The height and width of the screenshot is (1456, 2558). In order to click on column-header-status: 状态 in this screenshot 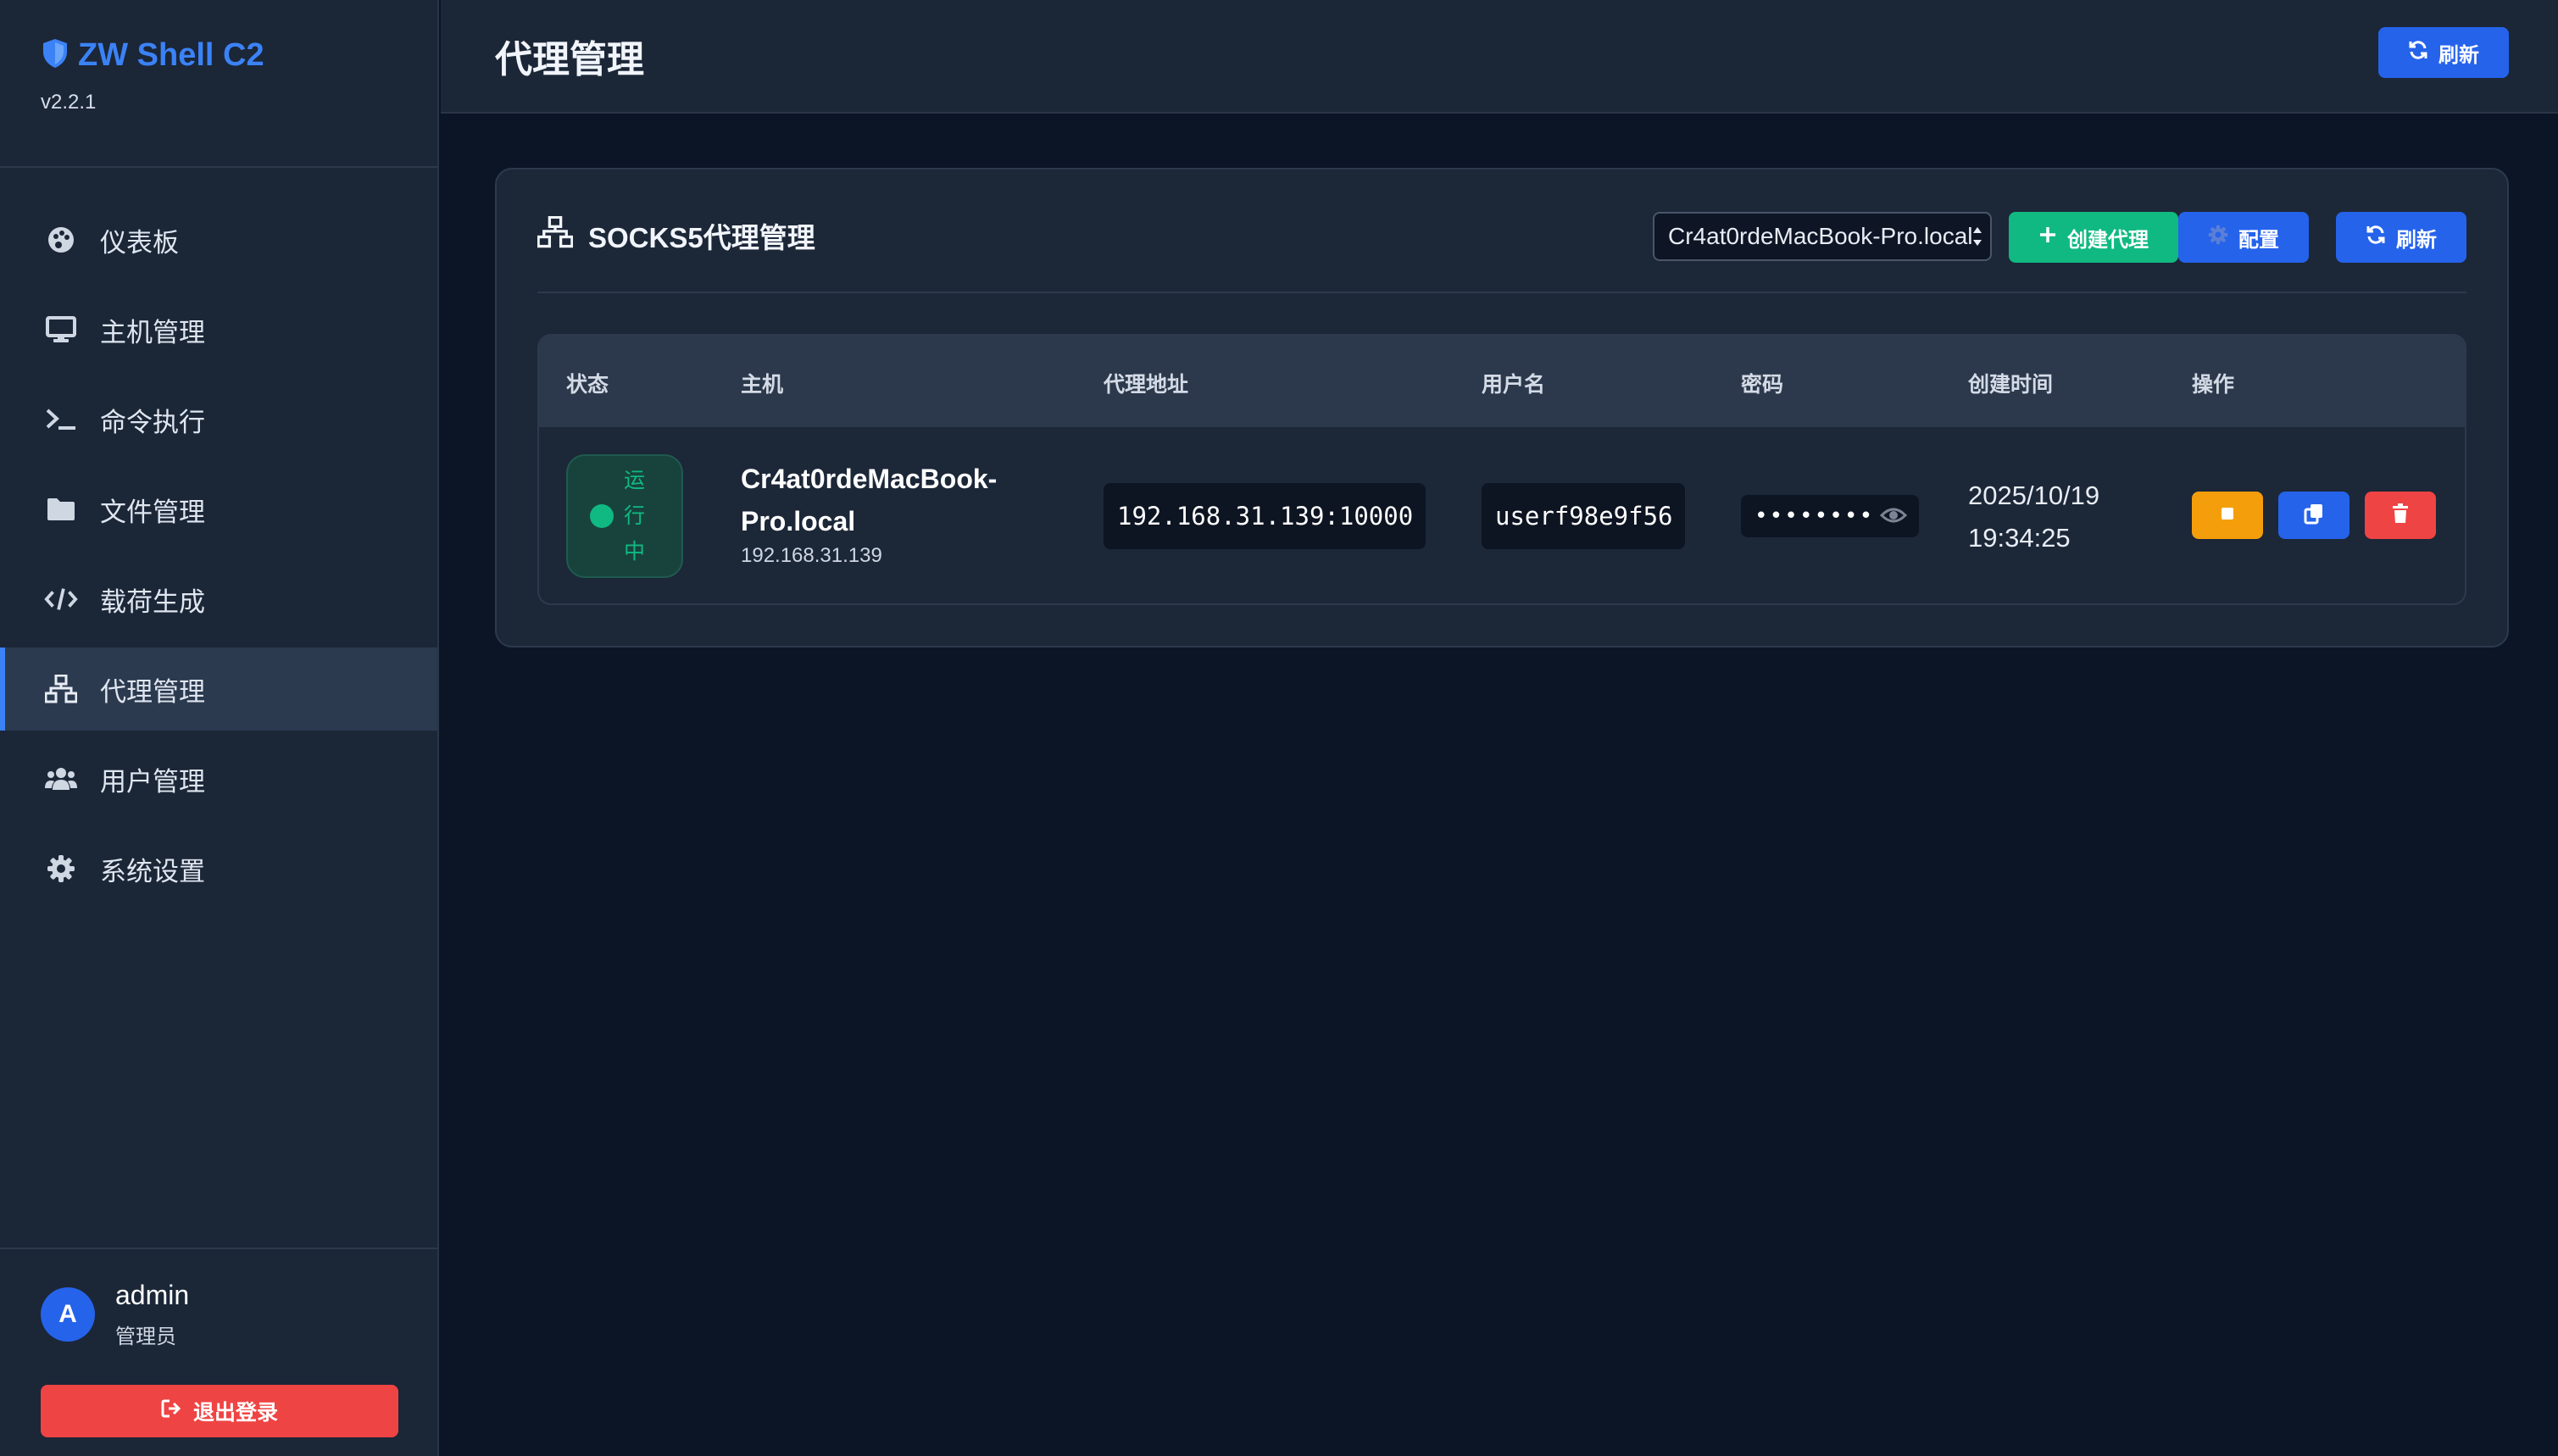, I will do `click(587, 385)`.